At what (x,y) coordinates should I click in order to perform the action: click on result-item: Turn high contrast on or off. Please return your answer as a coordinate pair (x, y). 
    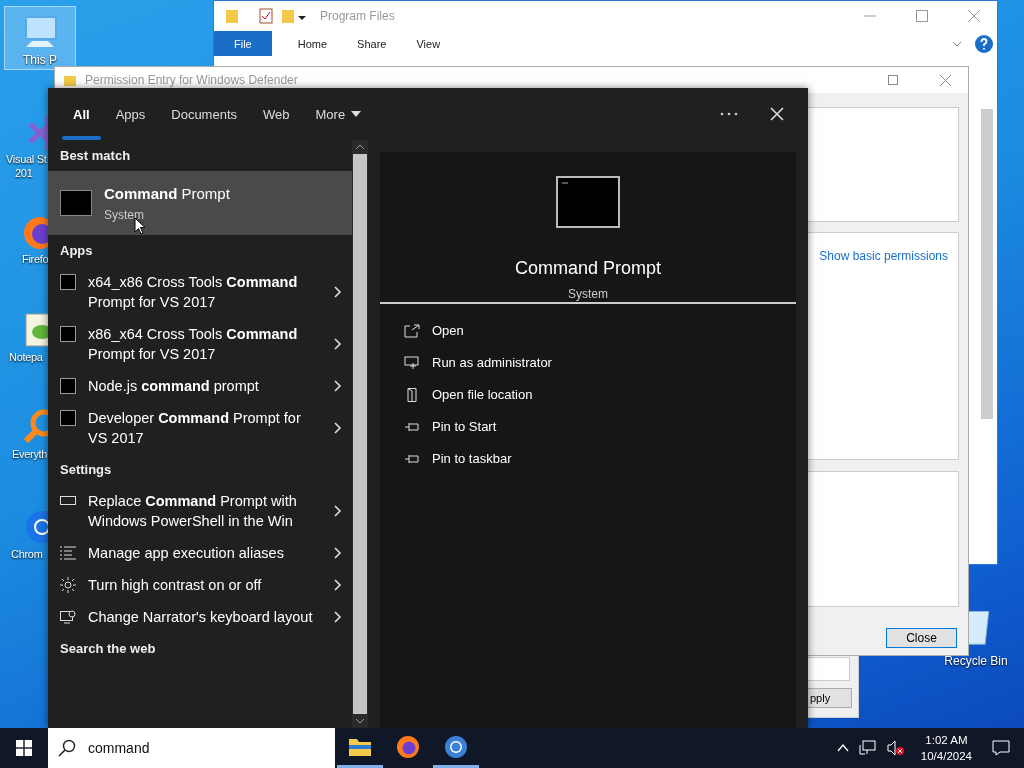
    Looking at the image, I should click on (200, 585).